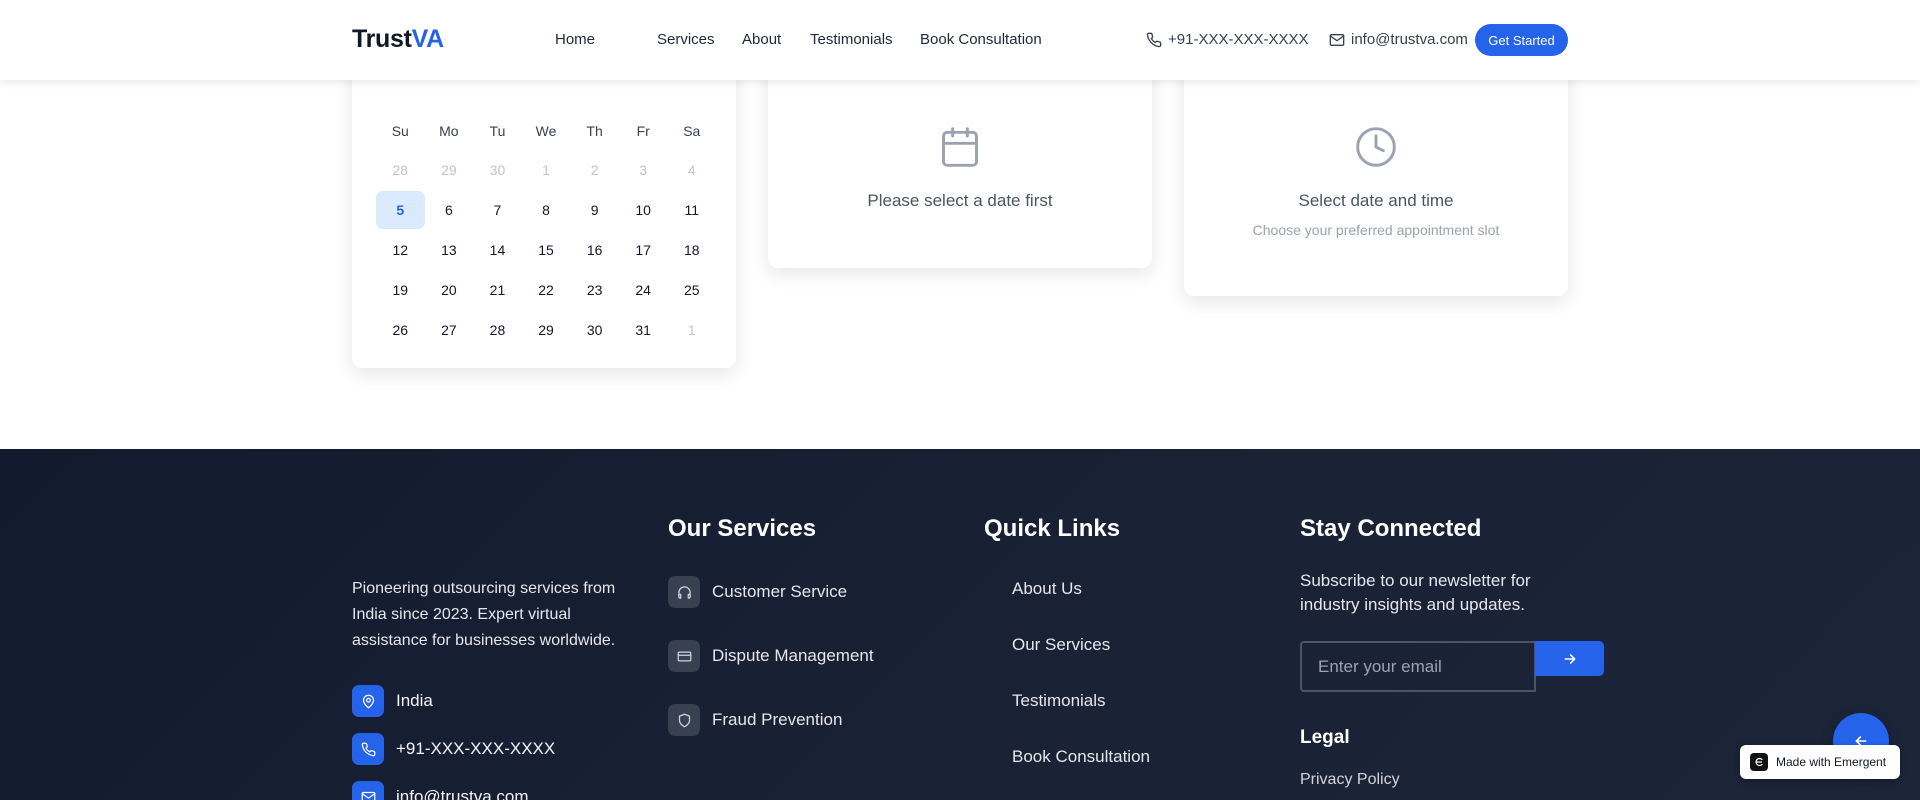 The width and height of the screenshot is (1920, 800). I want to click on nav-services: Services, so click(686, 39).